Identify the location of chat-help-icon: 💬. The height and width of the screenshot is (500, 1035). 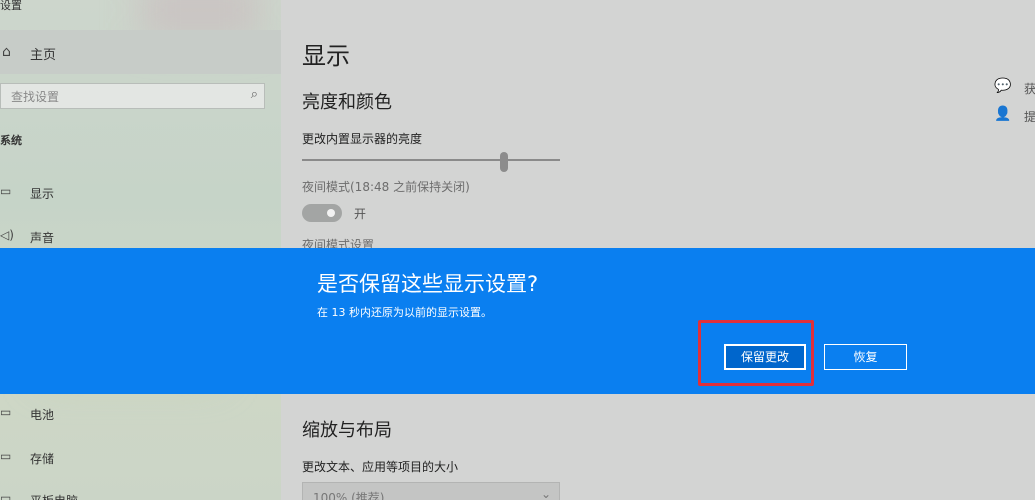
(1003, 86).